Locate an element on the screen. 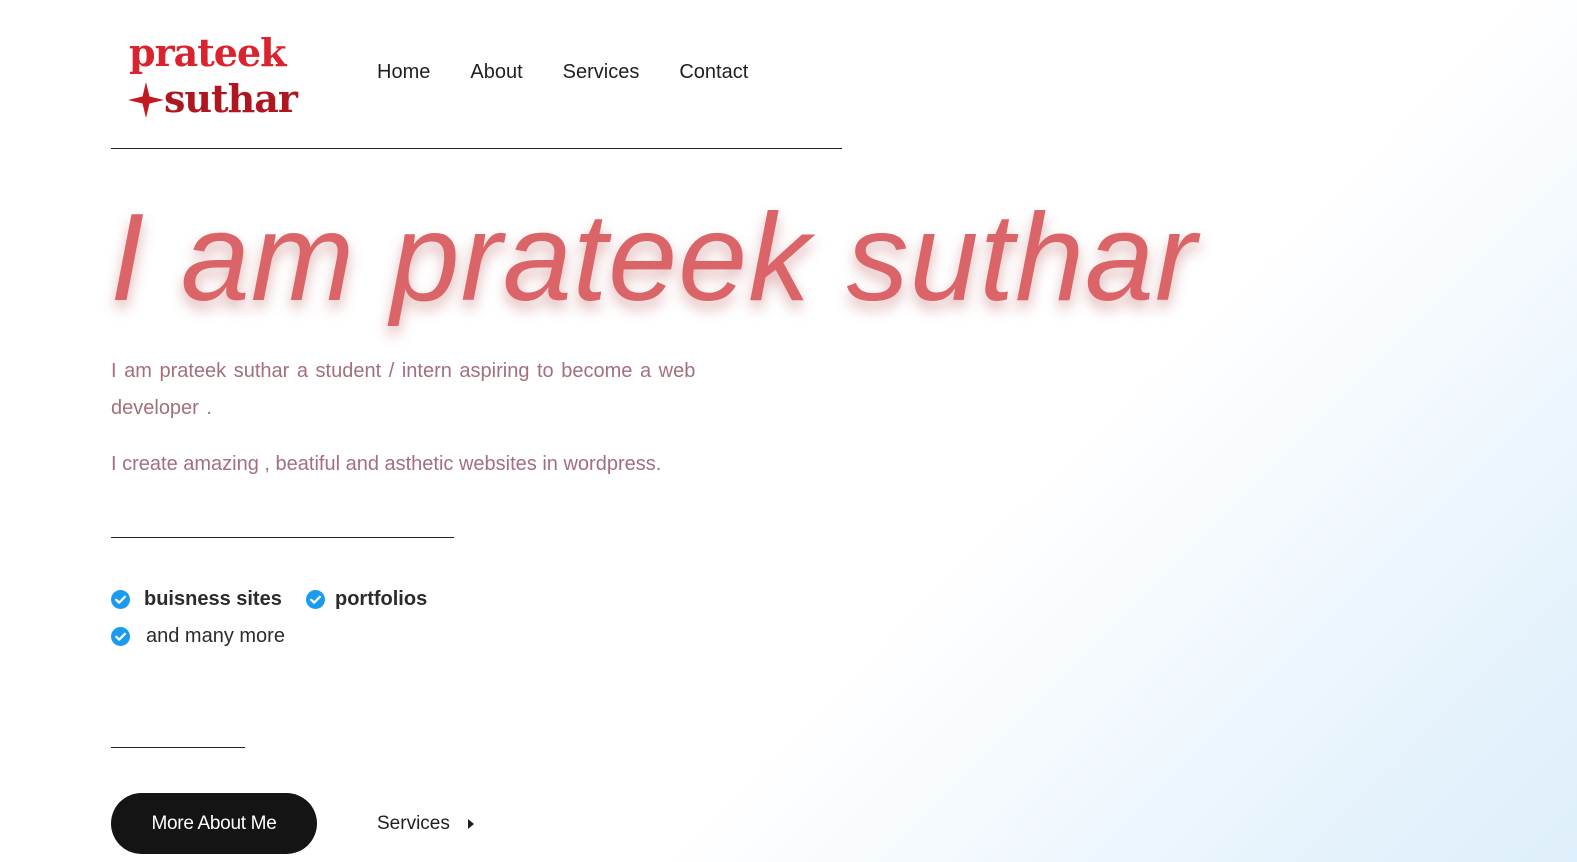 This screenshot has height=862, width=1577. feature-item-and-many-more: and many more is located at coordinates (198, 636).